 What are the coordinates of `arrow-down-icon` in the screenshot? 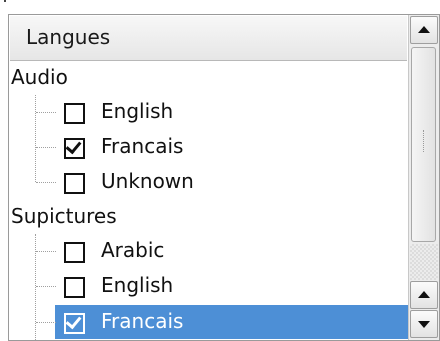 It's located at (424, 324).